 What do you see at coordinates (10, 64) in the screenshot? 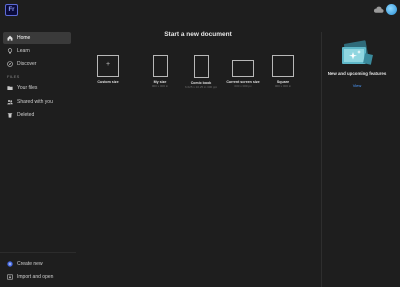
I see `compass-icon` at bounding box center [10, 64].